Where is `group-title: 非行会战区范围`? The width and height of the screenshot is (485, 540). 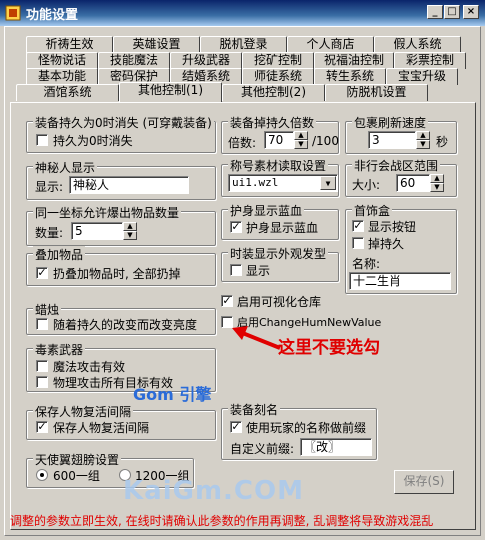
group-title: 非行会战区范围 is located at coordinates (396, 165).